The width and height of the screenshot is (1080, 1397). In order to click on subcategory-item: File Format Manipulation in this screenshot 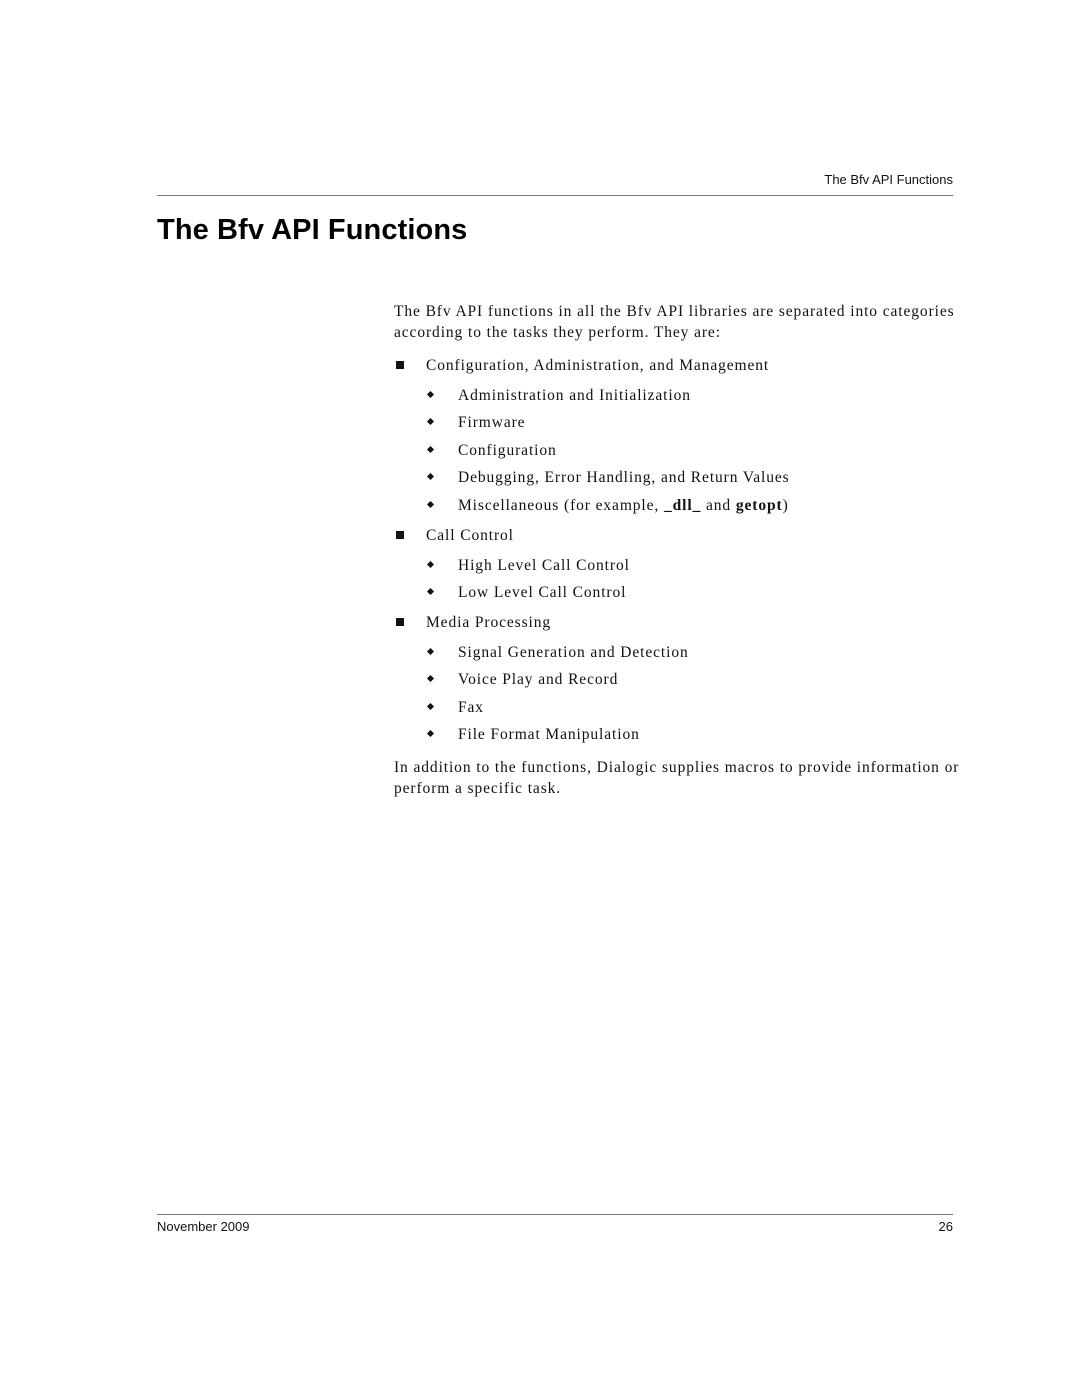, I will do `click(608, 734)`.